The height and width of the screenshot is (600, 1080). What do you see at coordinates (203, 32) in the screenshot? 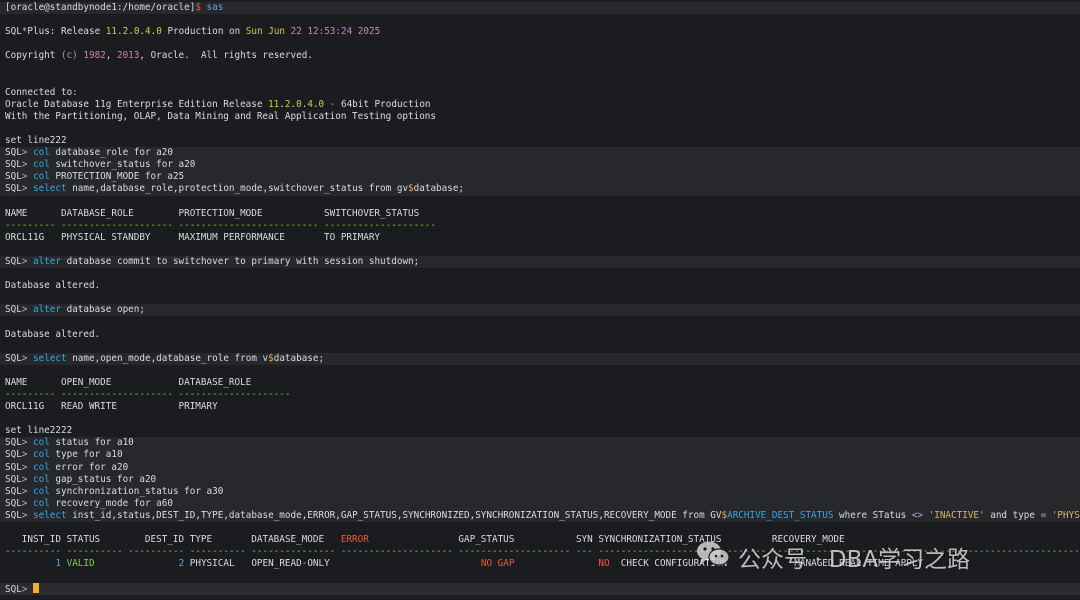
I see `terminal-text: Production on` at bounding box center [203, 32].